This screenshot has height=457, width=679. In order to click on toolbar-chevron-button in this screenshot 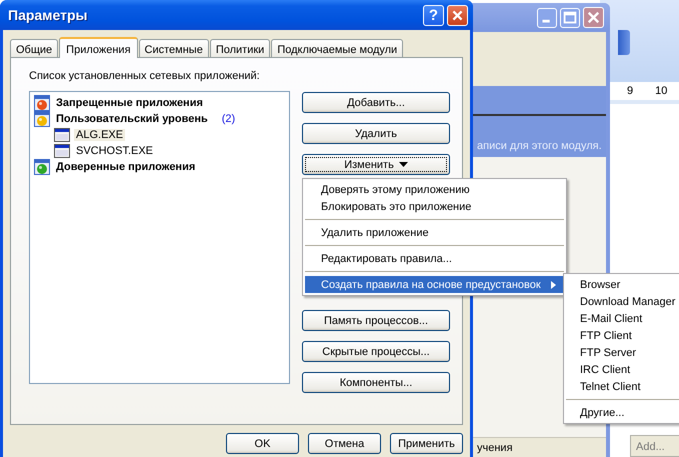, I will do `click(624, 42)`.